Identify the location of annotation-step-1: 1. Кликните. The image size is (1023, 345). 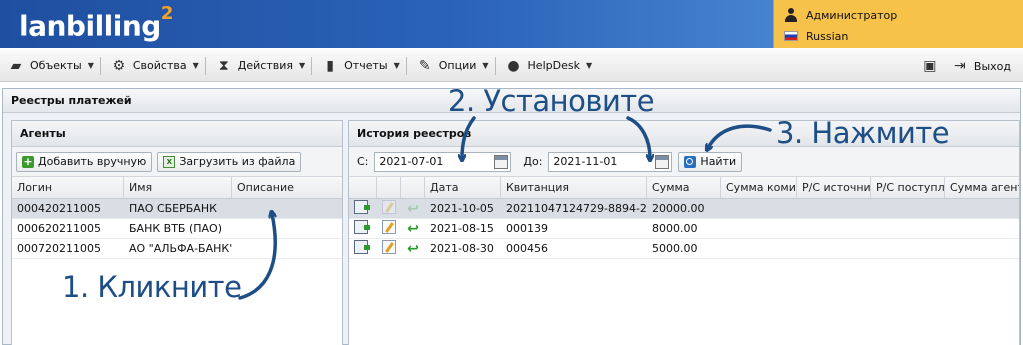
(152, 287).